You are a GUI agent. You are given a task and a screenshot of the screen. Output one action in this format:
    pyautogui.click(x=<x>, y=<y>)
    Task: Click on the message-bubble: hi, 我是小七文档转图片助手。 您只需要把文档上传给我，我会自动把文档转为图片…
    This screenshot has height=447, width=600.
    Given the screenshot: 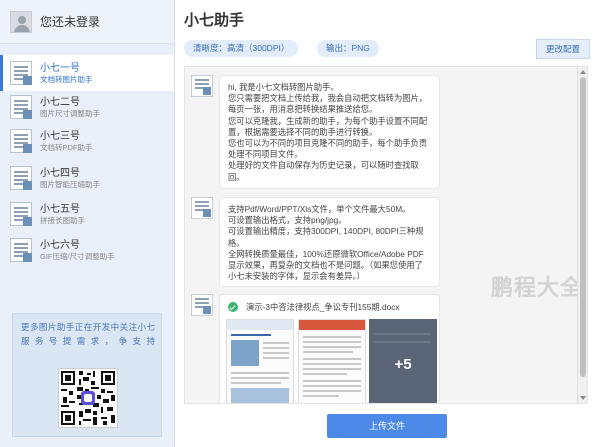 What is the action you would take?
    pyautogui.click(x=329, y=132)
    